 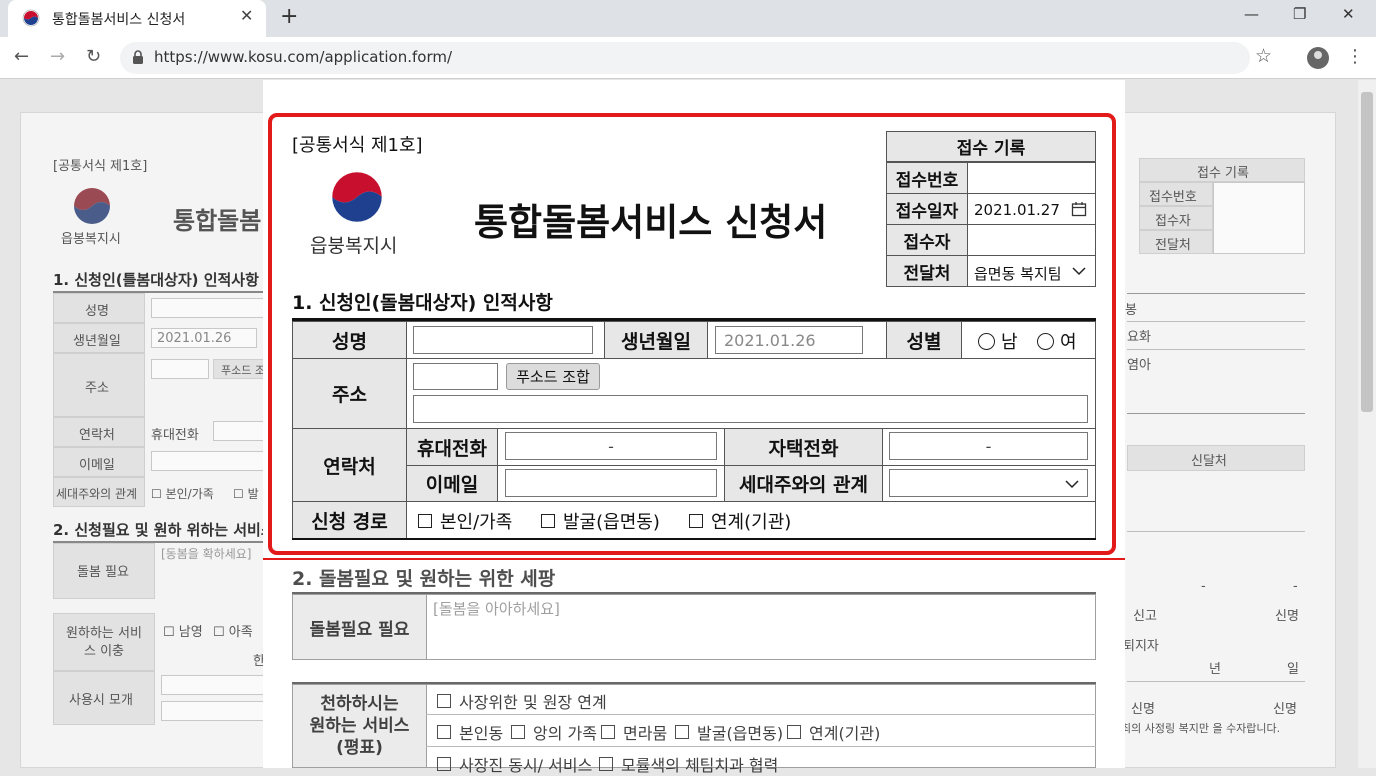 What do you see at coordinates (565, 733) in the screenshot?
I see `service-row2-label-2: 앙의 가족` at bounding box center [565, 733].